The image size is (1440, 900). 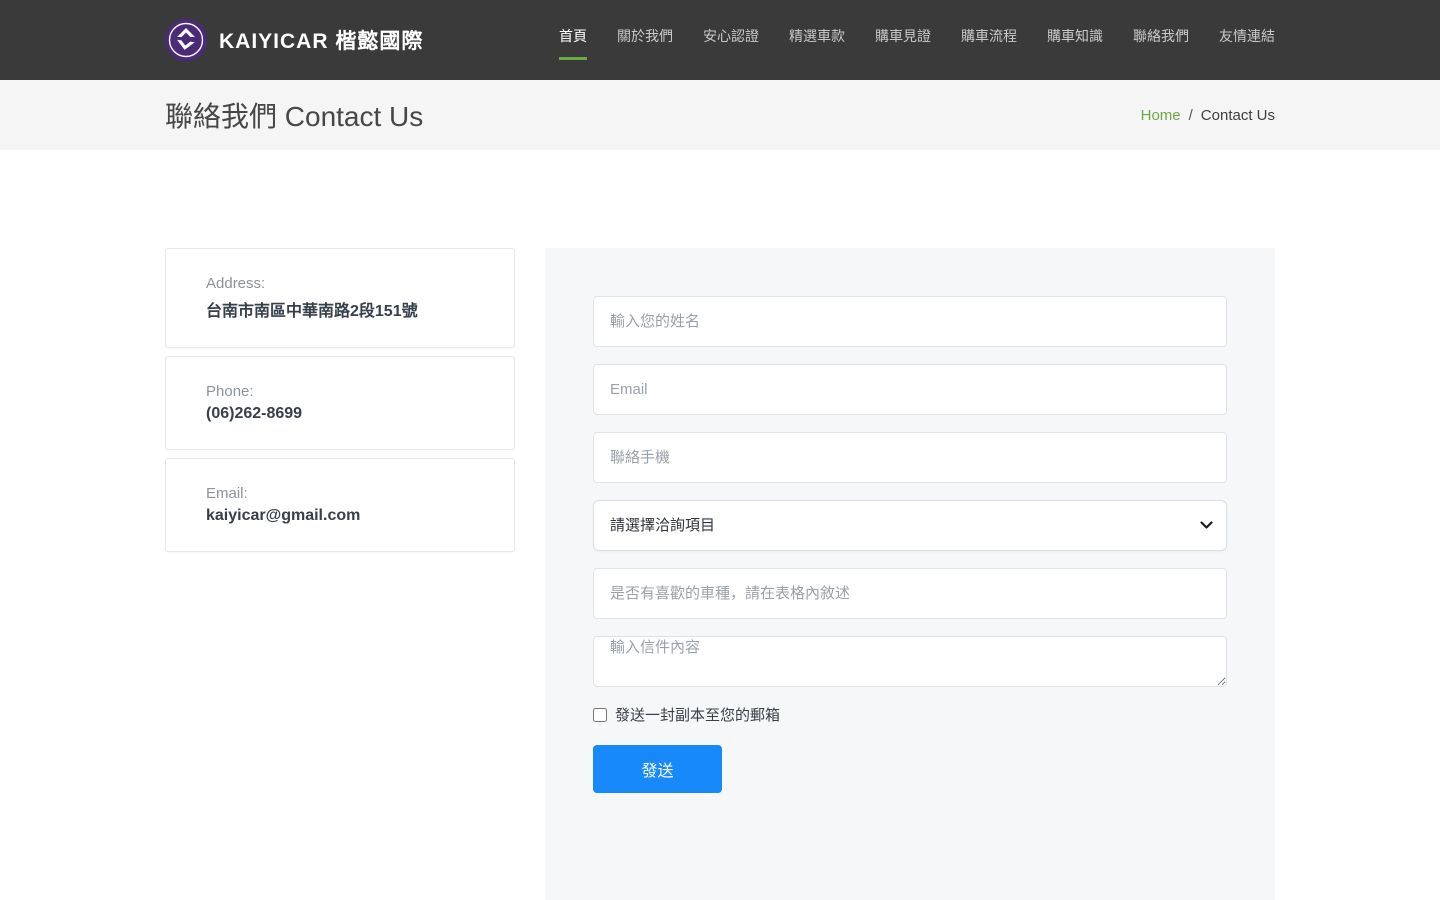 What do you see at coordinates (910, 593) in the screenshot?
I see `car-preference-input` at bounding box center [910, 593].